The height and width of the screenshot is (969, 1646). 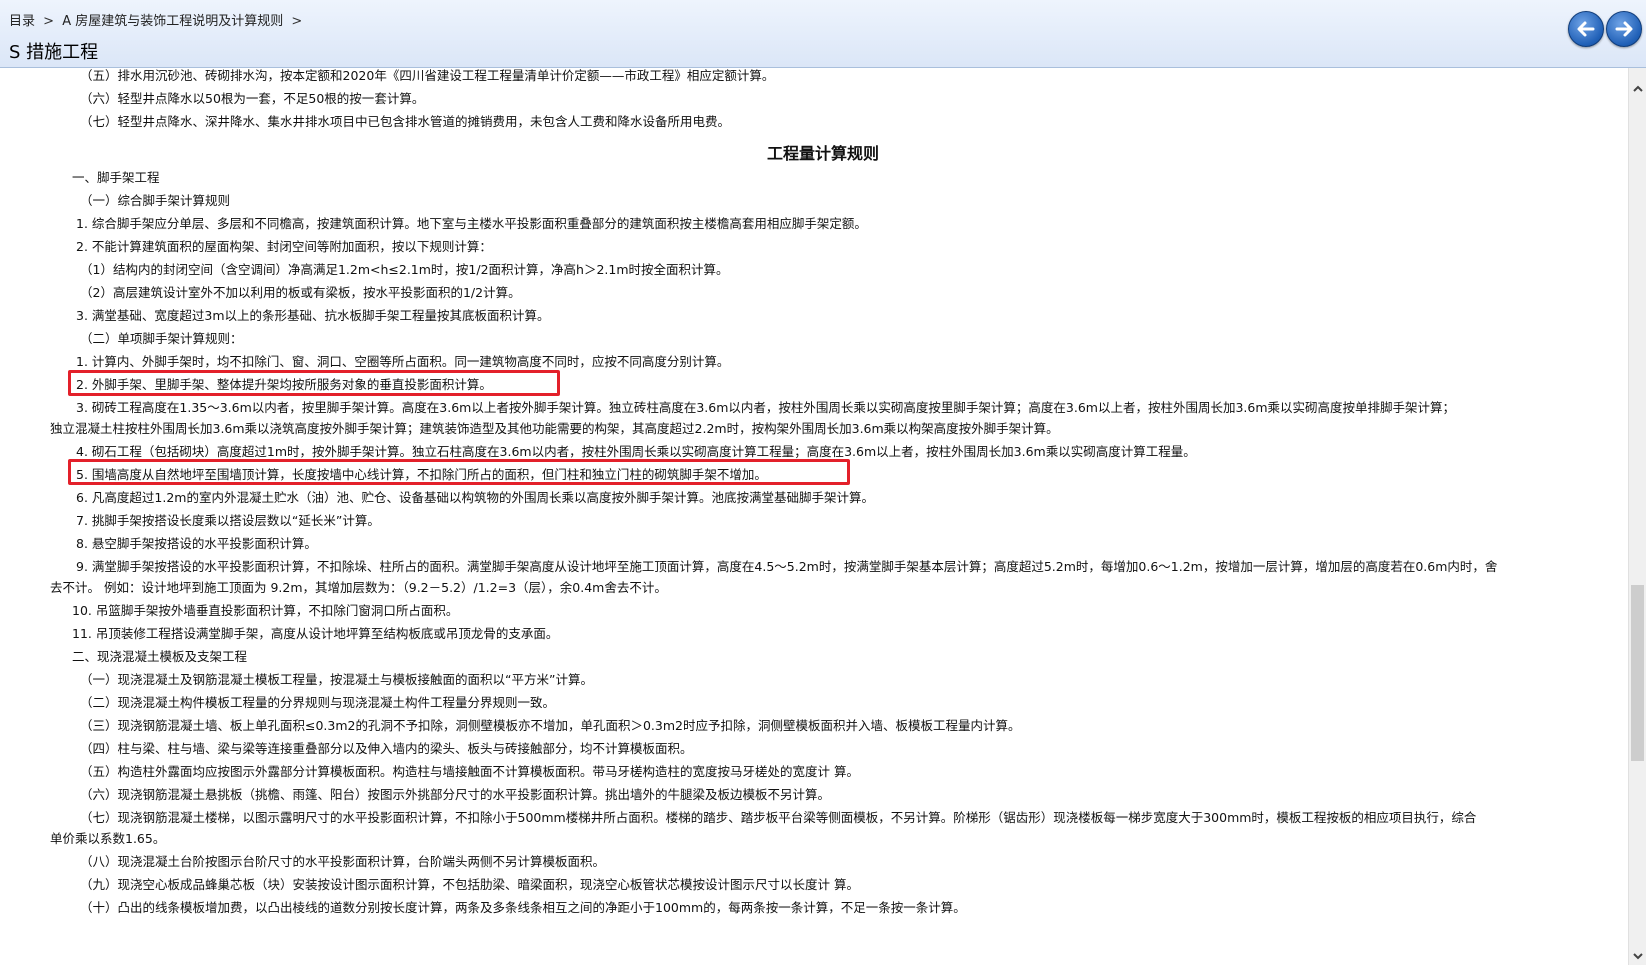 I want to click on scroll-up-arrow-icon, so click(x=1637, y=89).